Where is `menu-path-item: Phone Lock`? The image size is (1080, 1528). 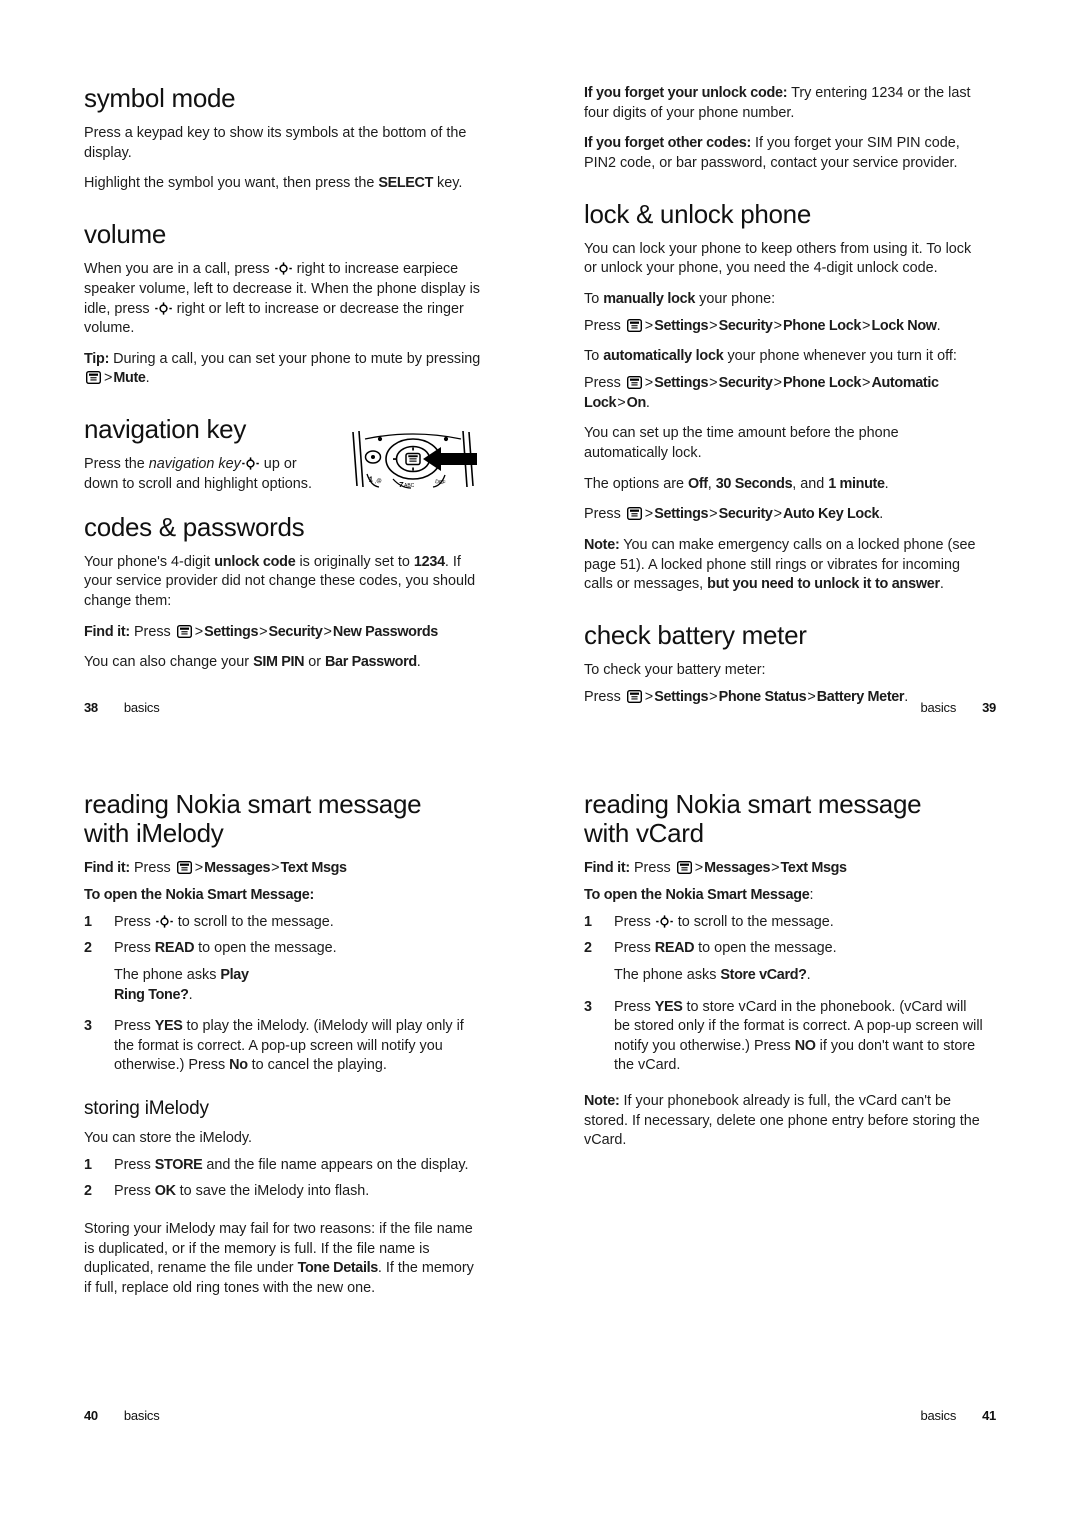 menu-path-item: Phone Lock is located at coordinates (822, 383).